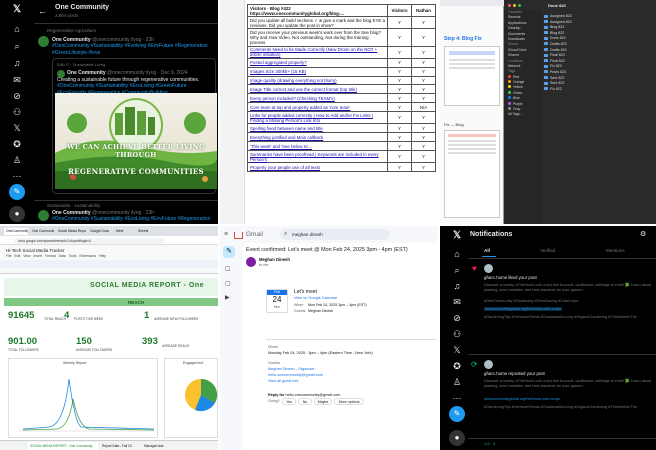 This screenshot has width=656, height=450. What do you see at coordinates (323, 401) in the screenshot?
I see `rsvp-maybe-button: Maybe` at bounding box center [323, 401].